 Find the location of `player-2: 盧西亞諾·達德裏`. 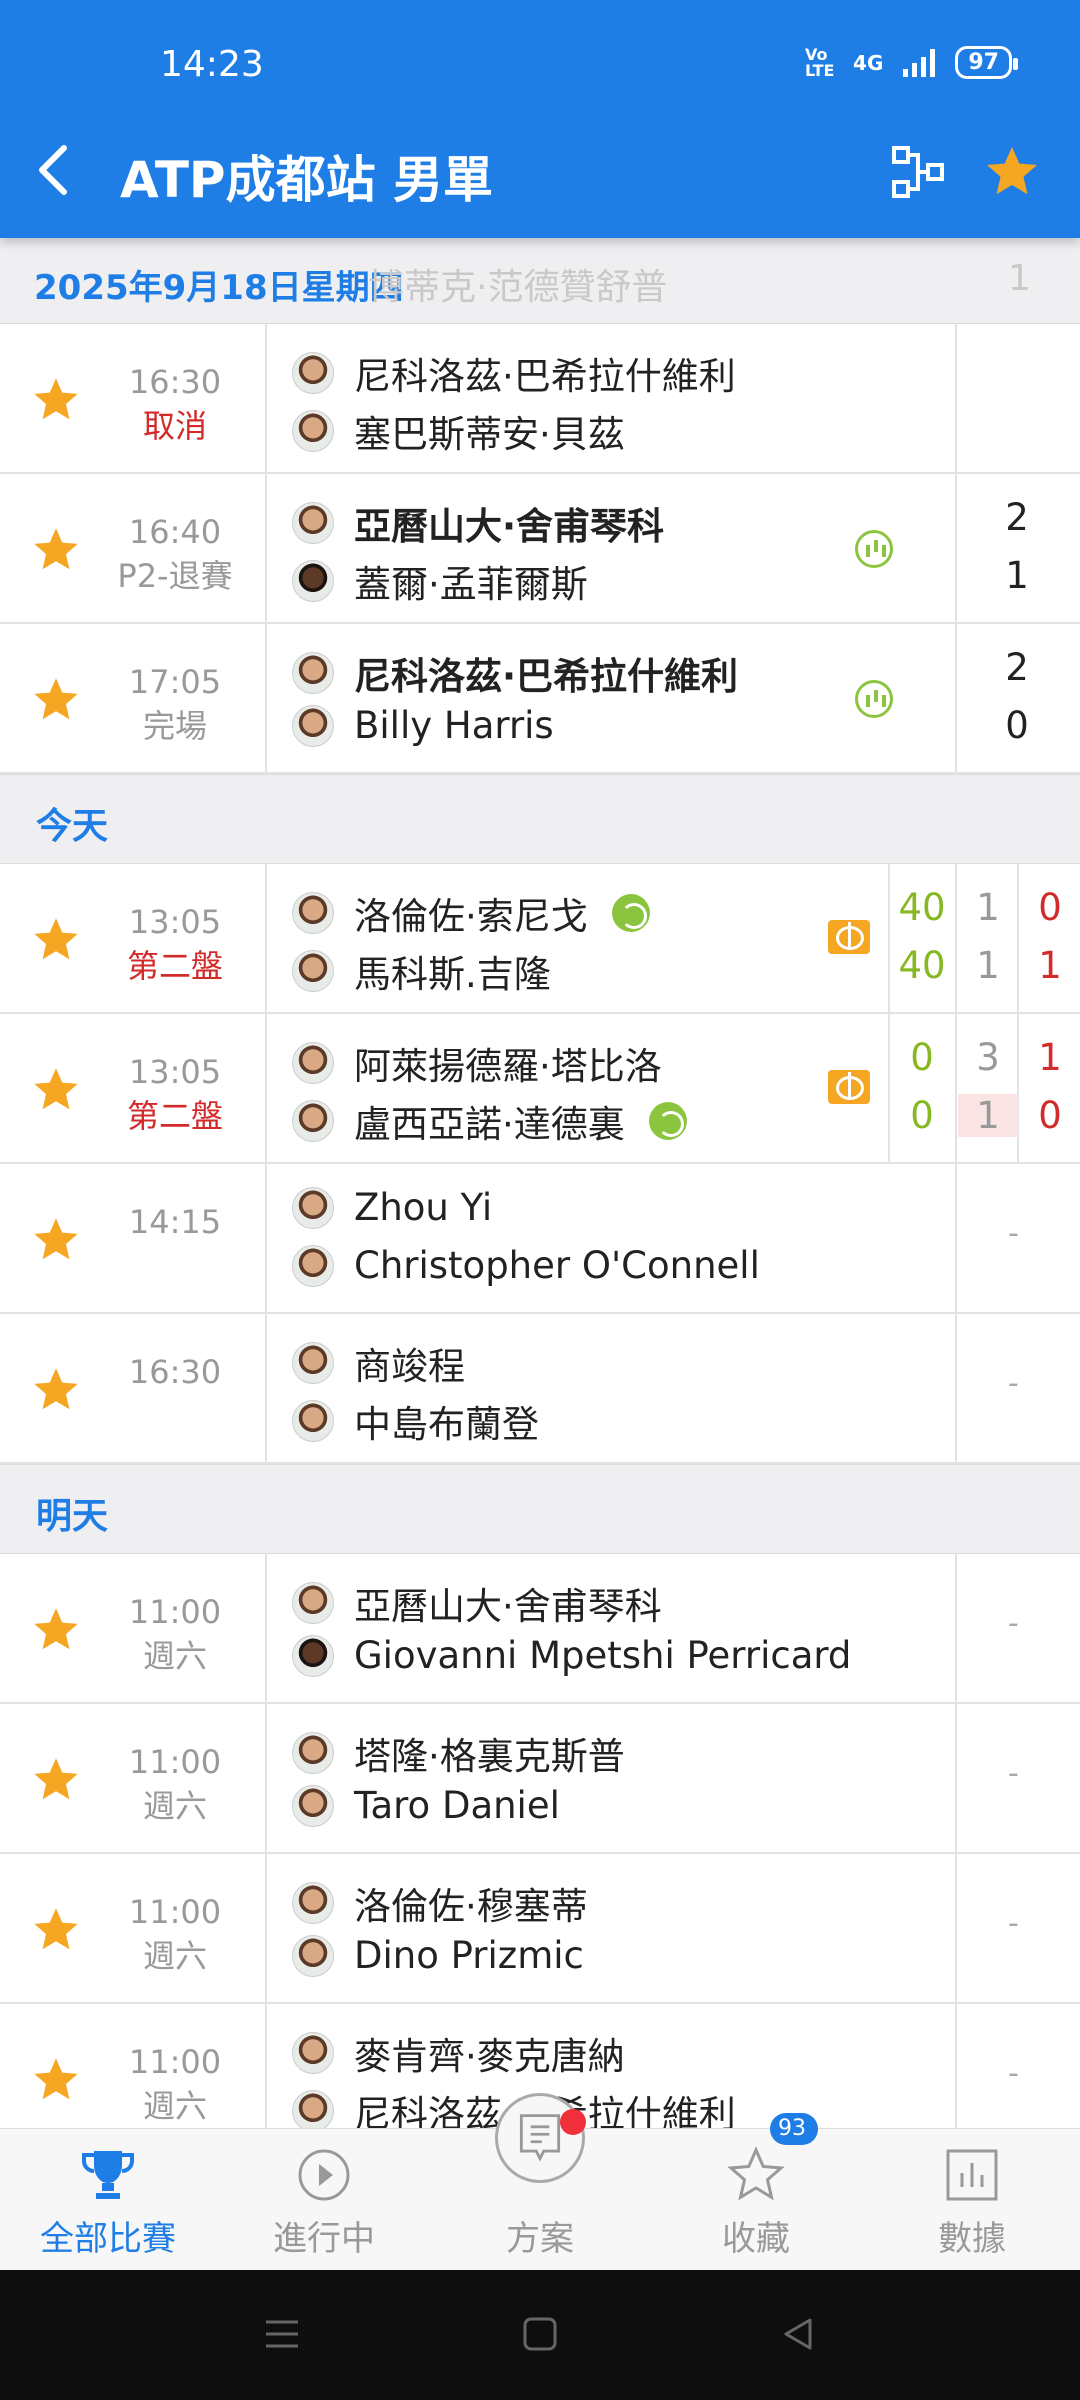

player-2: 盧西亞諾·達德裏 is located at coordinates (489, 1121).